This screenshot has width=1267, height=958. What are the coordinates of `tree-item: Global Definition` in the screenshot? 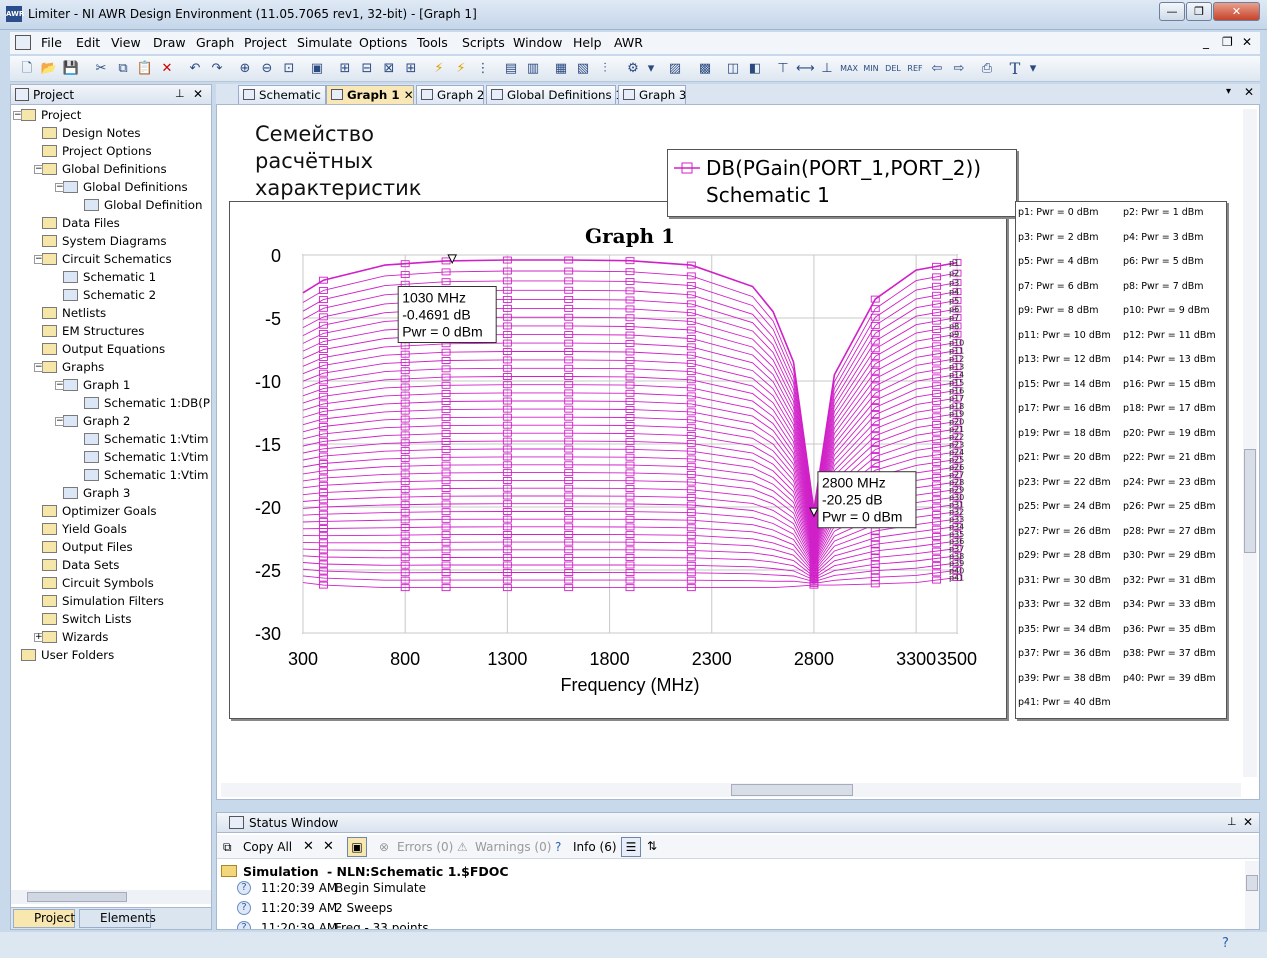 It's located at (143, 205).